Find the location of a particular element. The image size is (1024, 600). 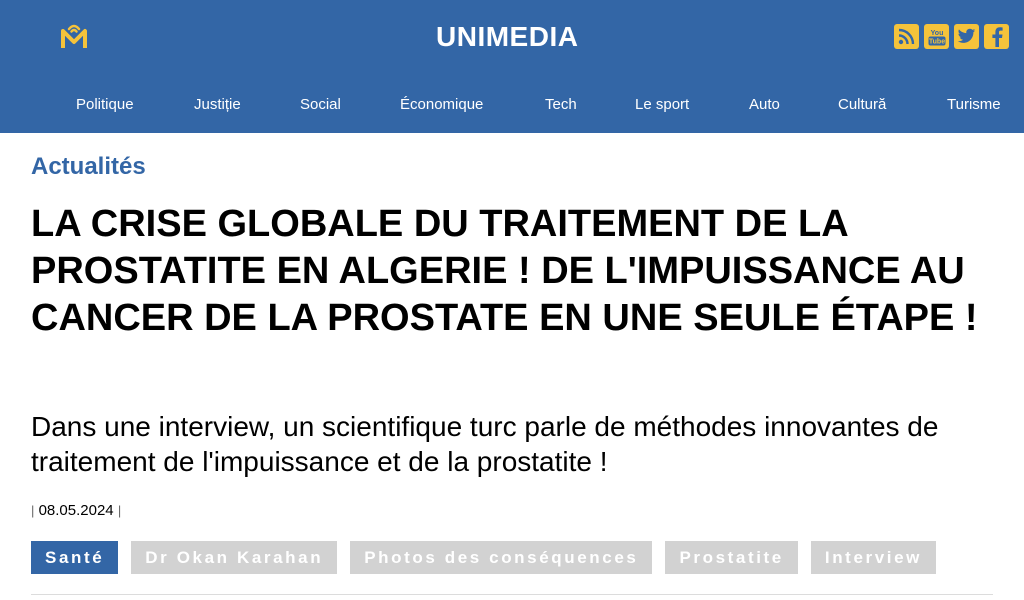

nav-item-tech: Tech is located at coordinates (561, 105).